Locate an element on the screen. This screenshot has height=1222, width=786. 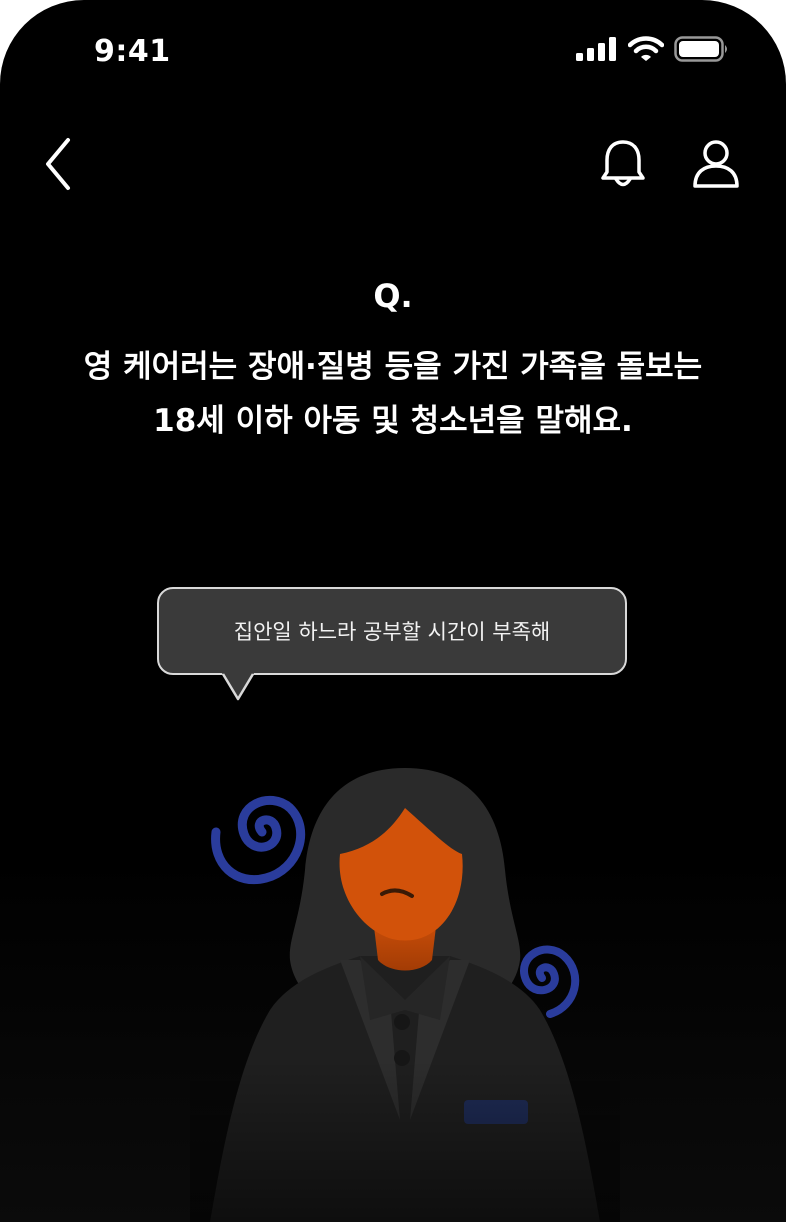
wifi-icon is located at coordinates (646, 51).